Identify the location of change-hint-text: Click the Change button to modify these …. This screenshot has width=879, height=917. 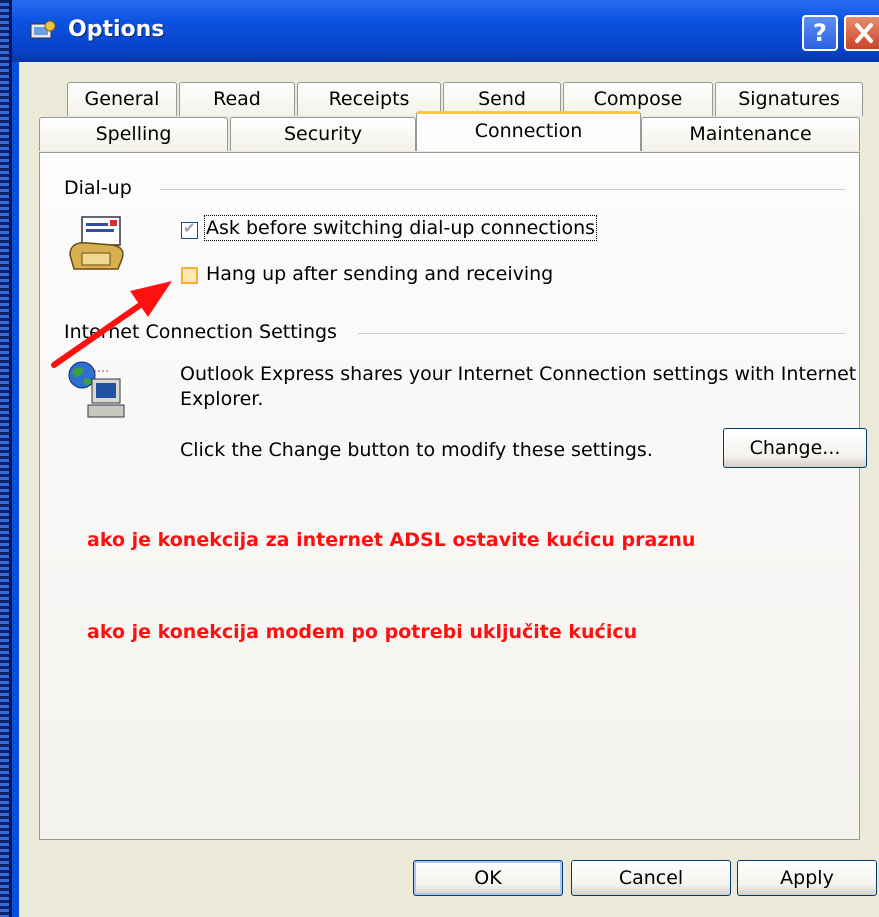
(416, 450).